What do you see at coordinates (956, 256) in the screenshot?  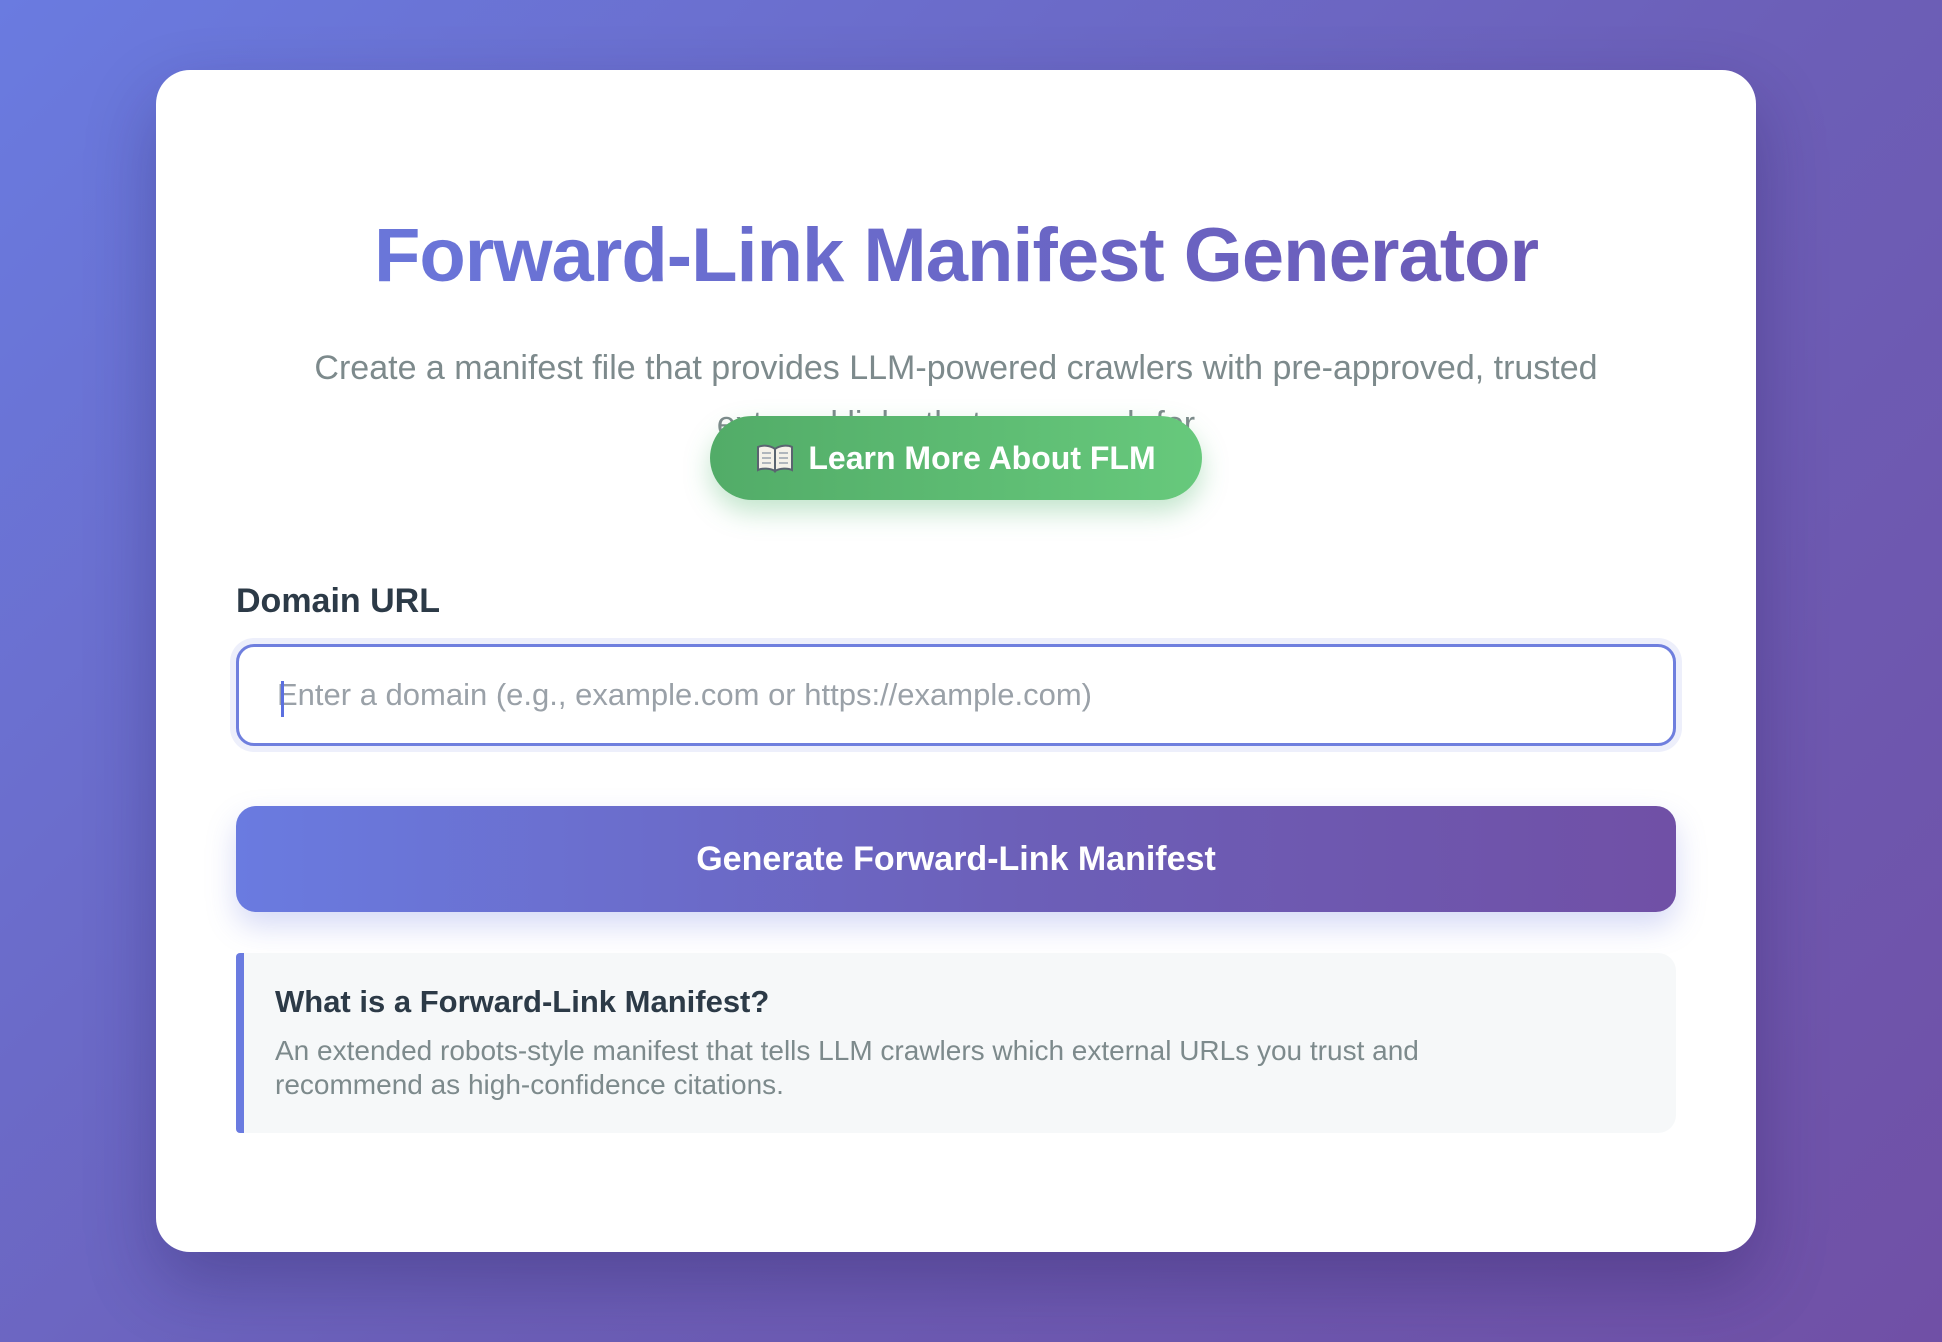 I see `page-title: Forward-Link Manifest Generator` at bounding box center [956, 256].